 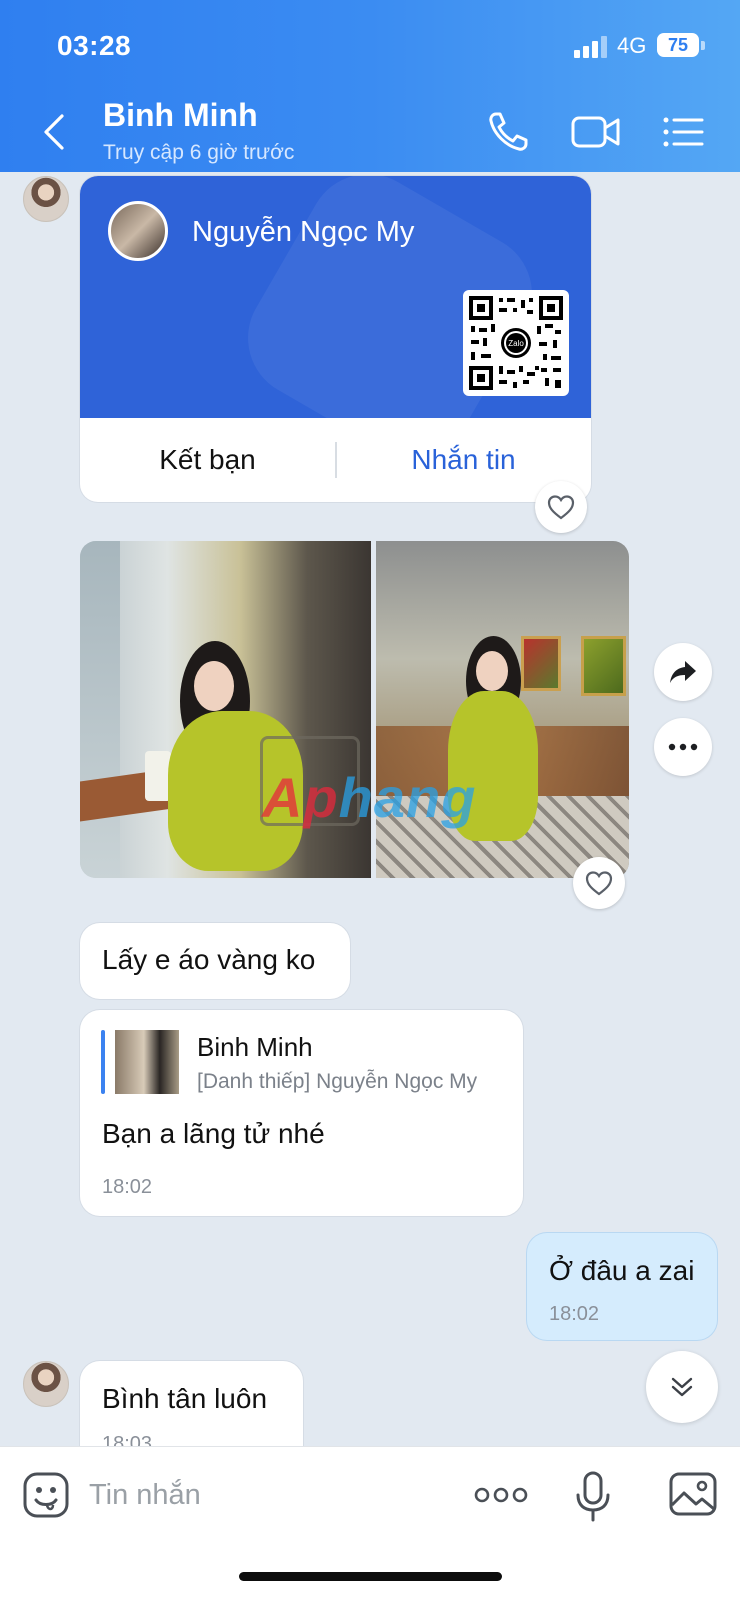 What do you see at coordinates (682, 1387) in the screenshot?
I see `chevron-down-icon` at bounding box center [682, 1387].